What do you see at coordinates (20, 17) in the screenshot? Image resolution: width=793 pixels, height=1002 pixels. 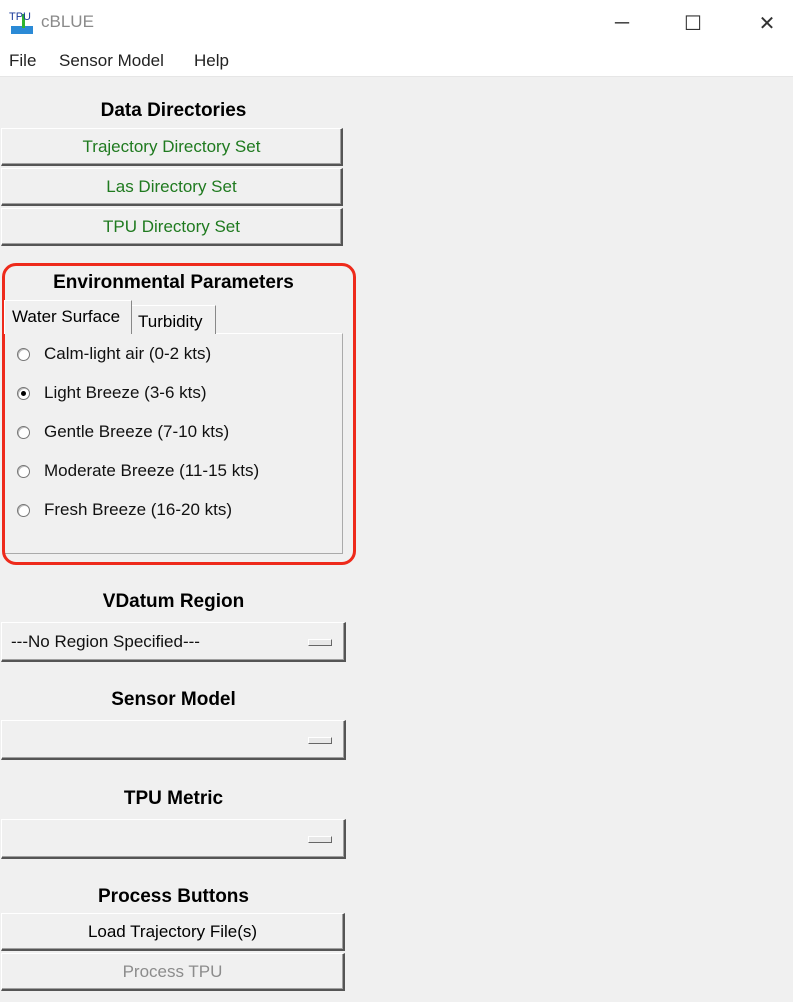 I see `app-icon-text: TPU` at bounding box center [20, 17].